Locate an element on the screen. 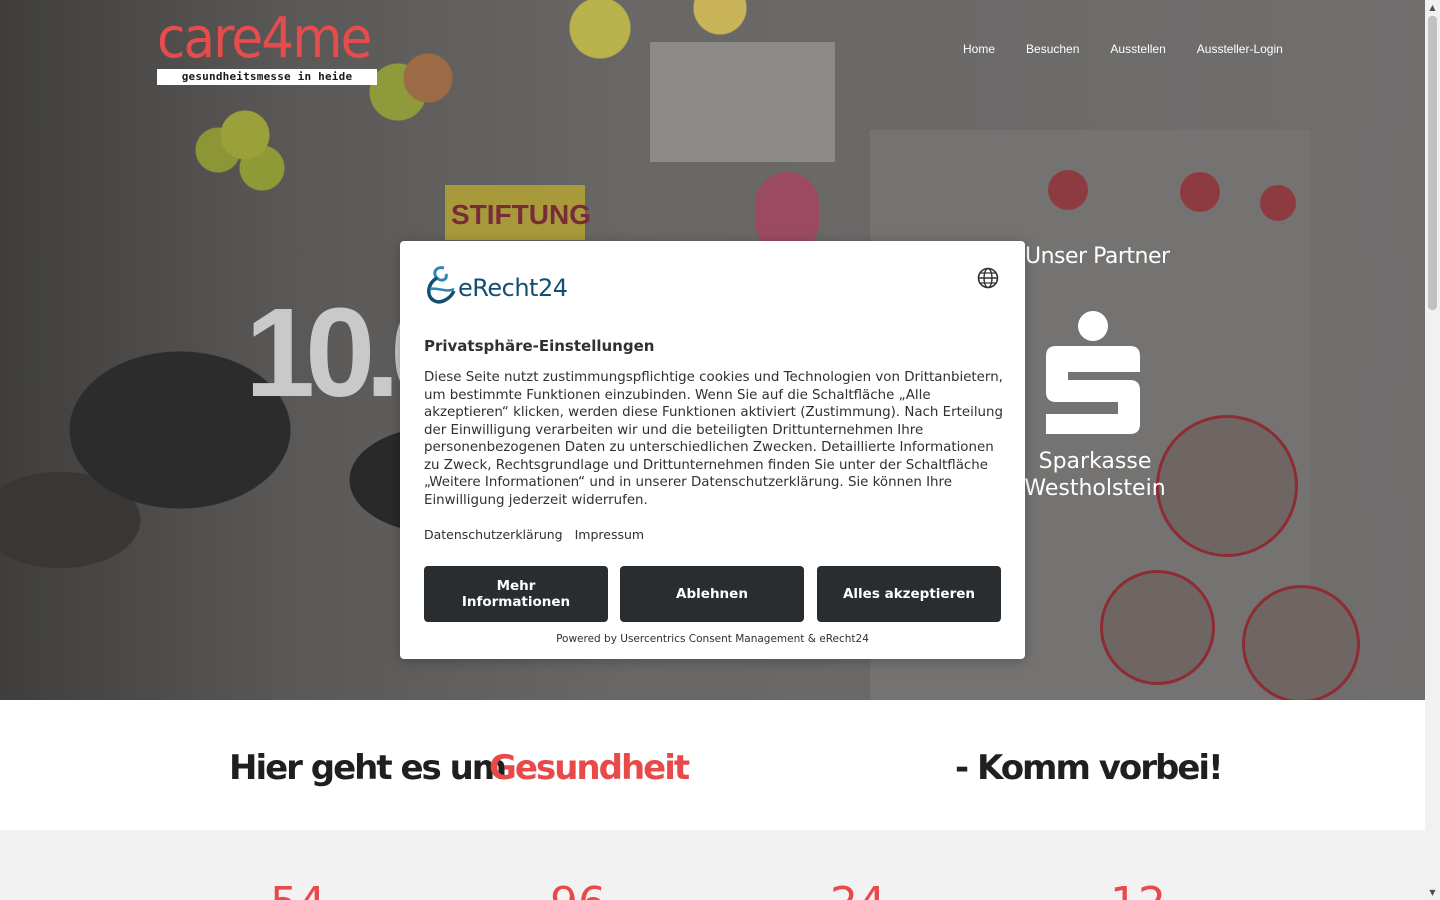  tagline-part2: - Komm vorbei! is located at coordinates (1089, 768).